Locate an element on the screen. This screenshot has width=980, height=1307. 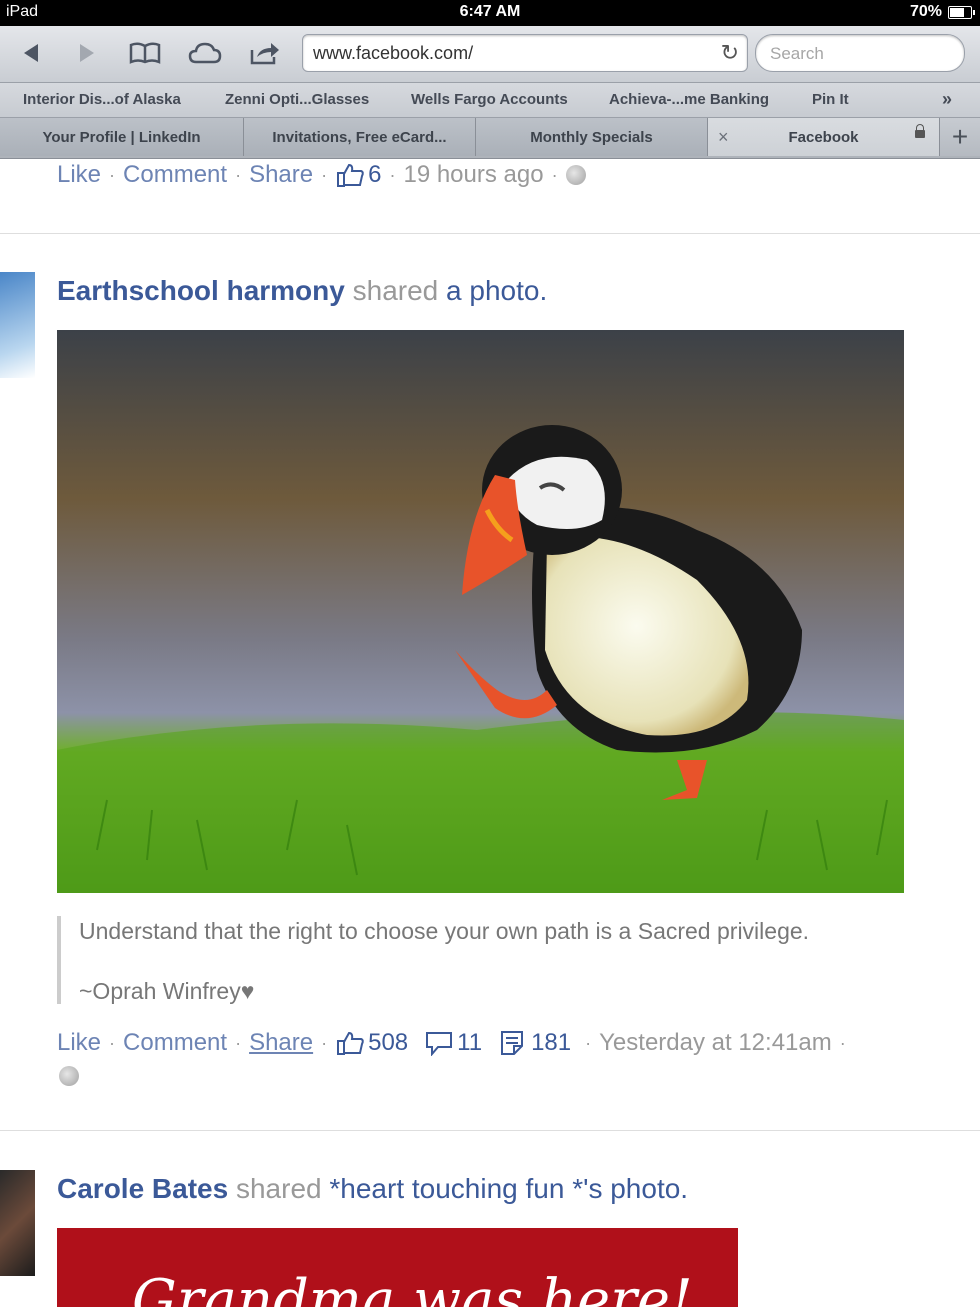
lock-icon is located at coordinates (920, 131).